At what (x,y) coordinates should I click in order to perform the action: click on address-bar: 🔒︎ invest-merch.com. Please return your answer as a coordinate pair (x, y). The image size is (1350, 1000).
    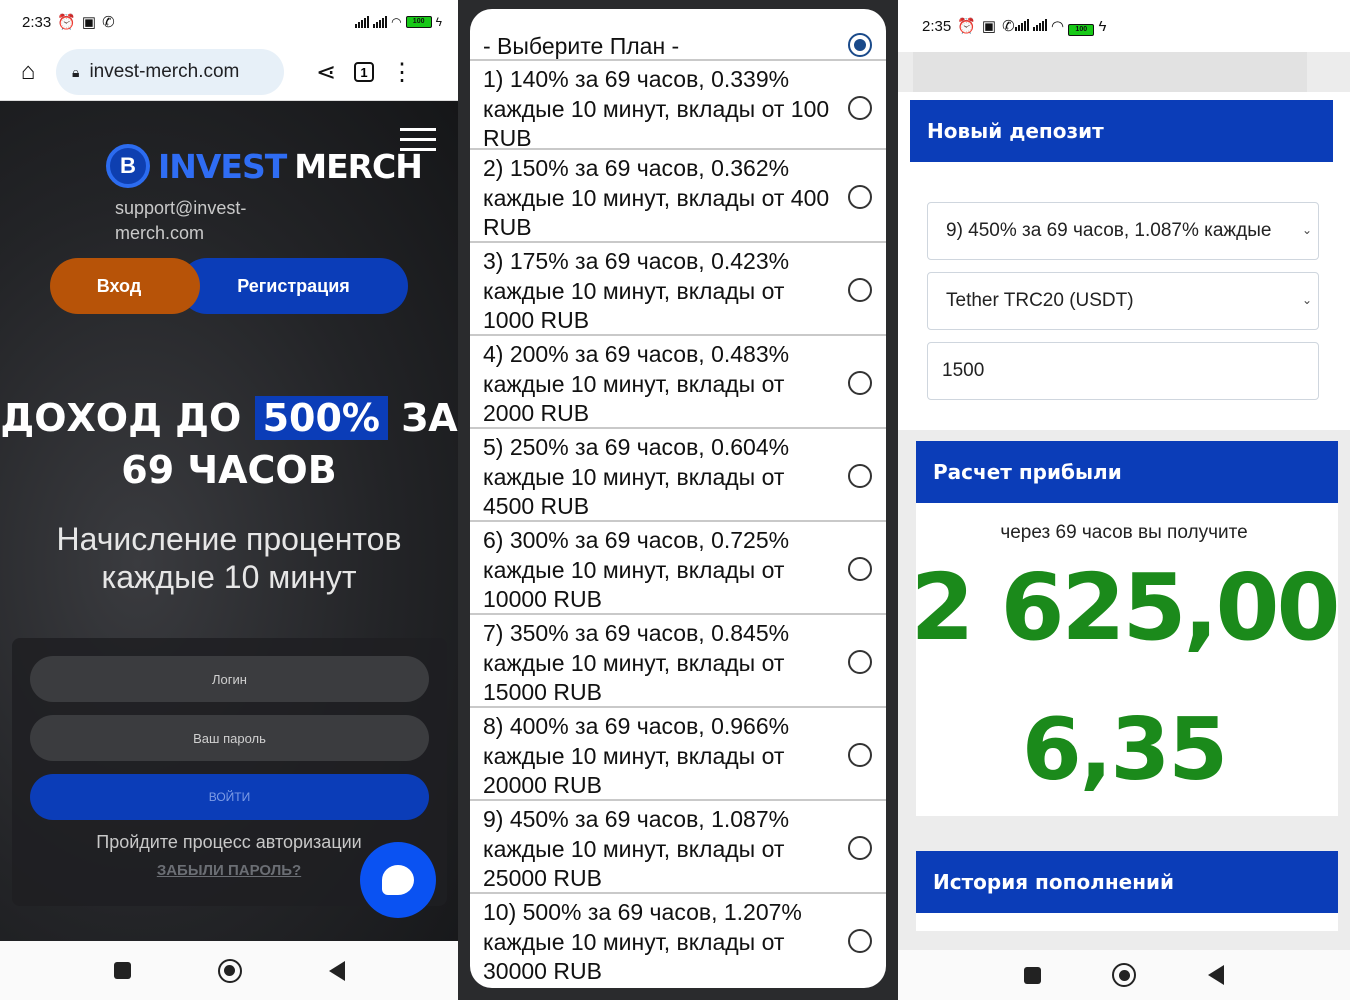
    Looking at the image, I should click on (170, 72).